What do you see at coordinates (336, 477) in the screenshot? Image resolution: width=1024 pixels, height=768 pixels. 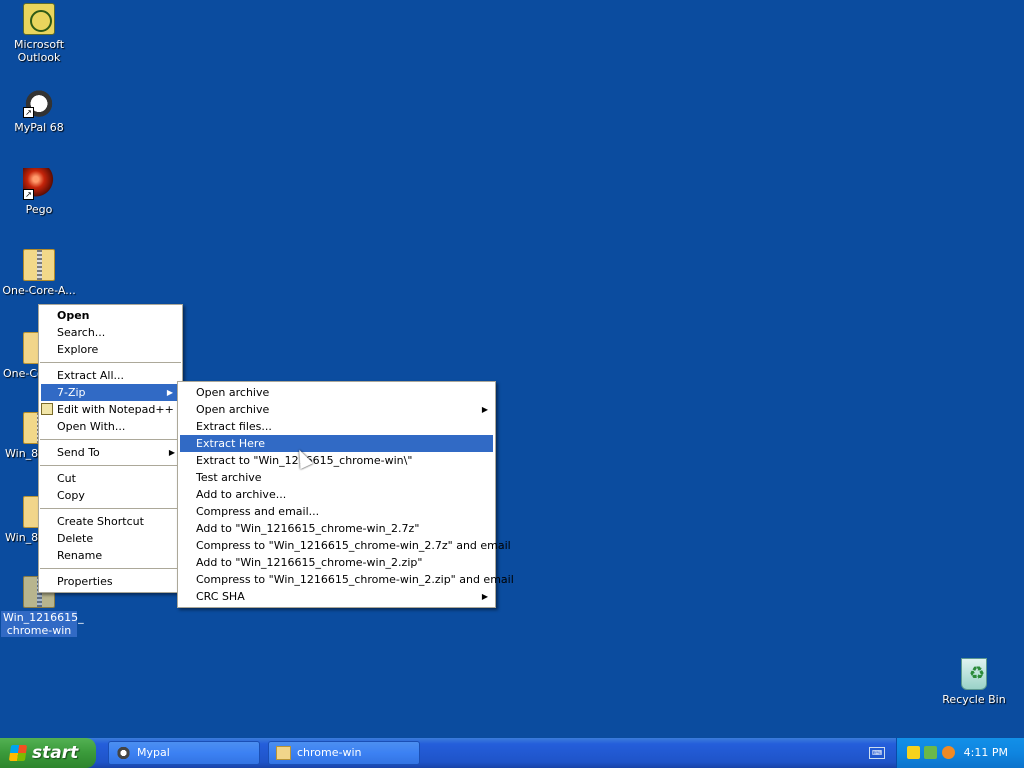 I see `menu-item-test-archive: Test archive` at bounding box center [336, 477].